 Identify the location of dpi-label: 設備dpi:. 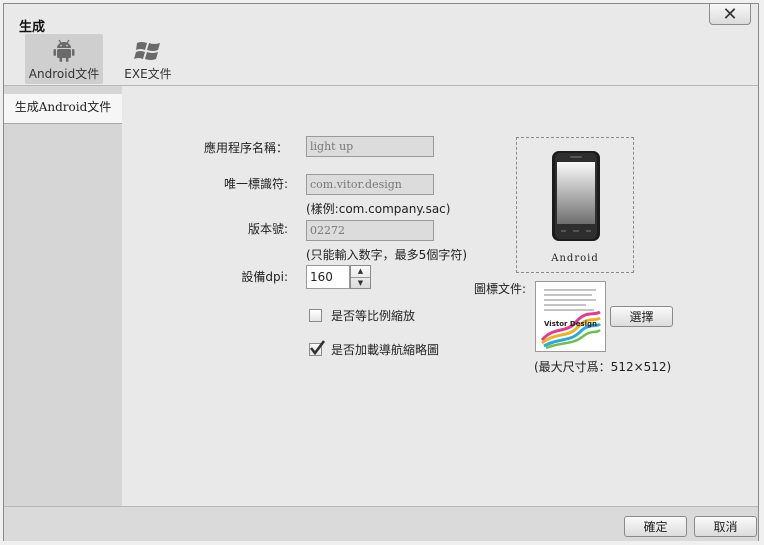
(264, 277).